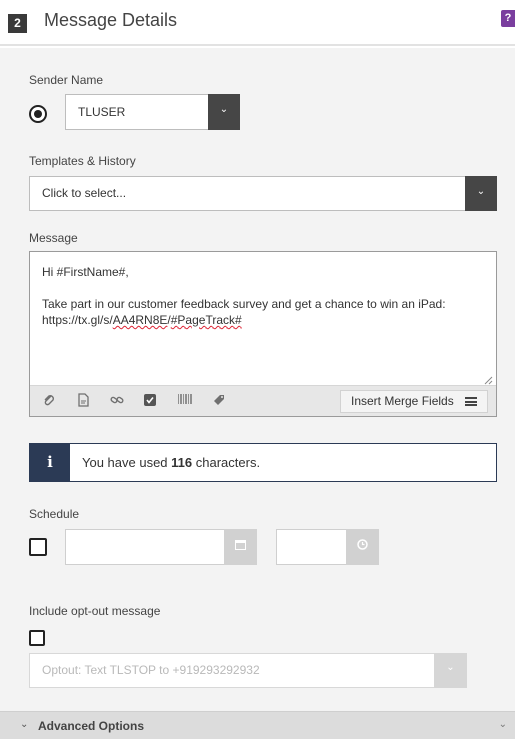  I want to click on file-icon, so click(83, 401).